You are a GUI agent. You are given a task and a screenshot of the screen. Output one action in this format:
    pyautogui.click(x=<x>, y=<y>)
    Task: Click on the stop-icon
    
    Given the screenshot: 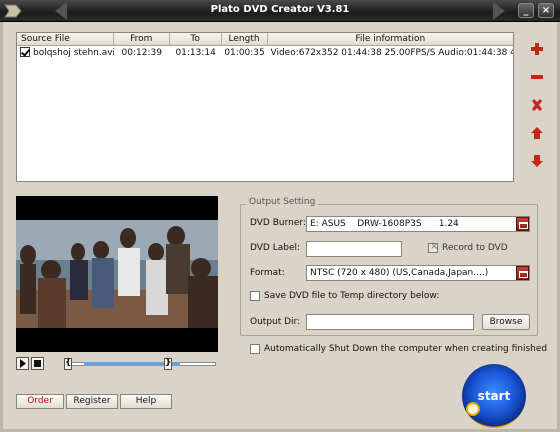 What is the action you would take?
    pyautogui.click(x=37, y=363)
    